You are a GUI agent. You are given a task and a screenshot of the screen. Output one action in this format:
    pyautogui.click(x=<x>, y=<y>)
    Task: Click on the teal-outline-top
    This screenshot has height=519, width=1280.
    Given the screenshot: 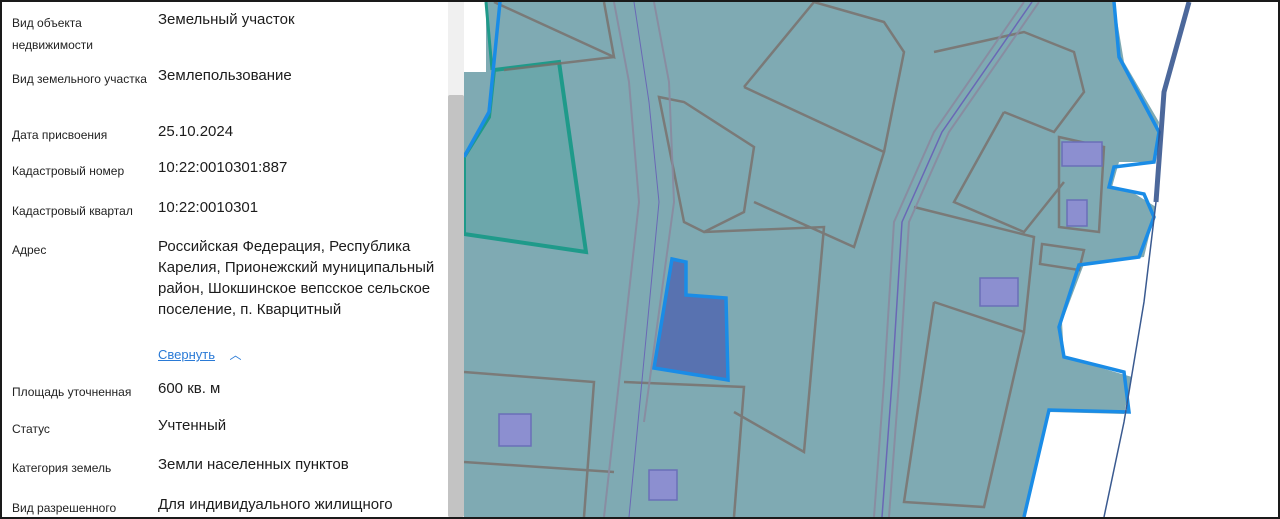 What is the action you would take?
    pyautogui.click(x=489, y=36)
    